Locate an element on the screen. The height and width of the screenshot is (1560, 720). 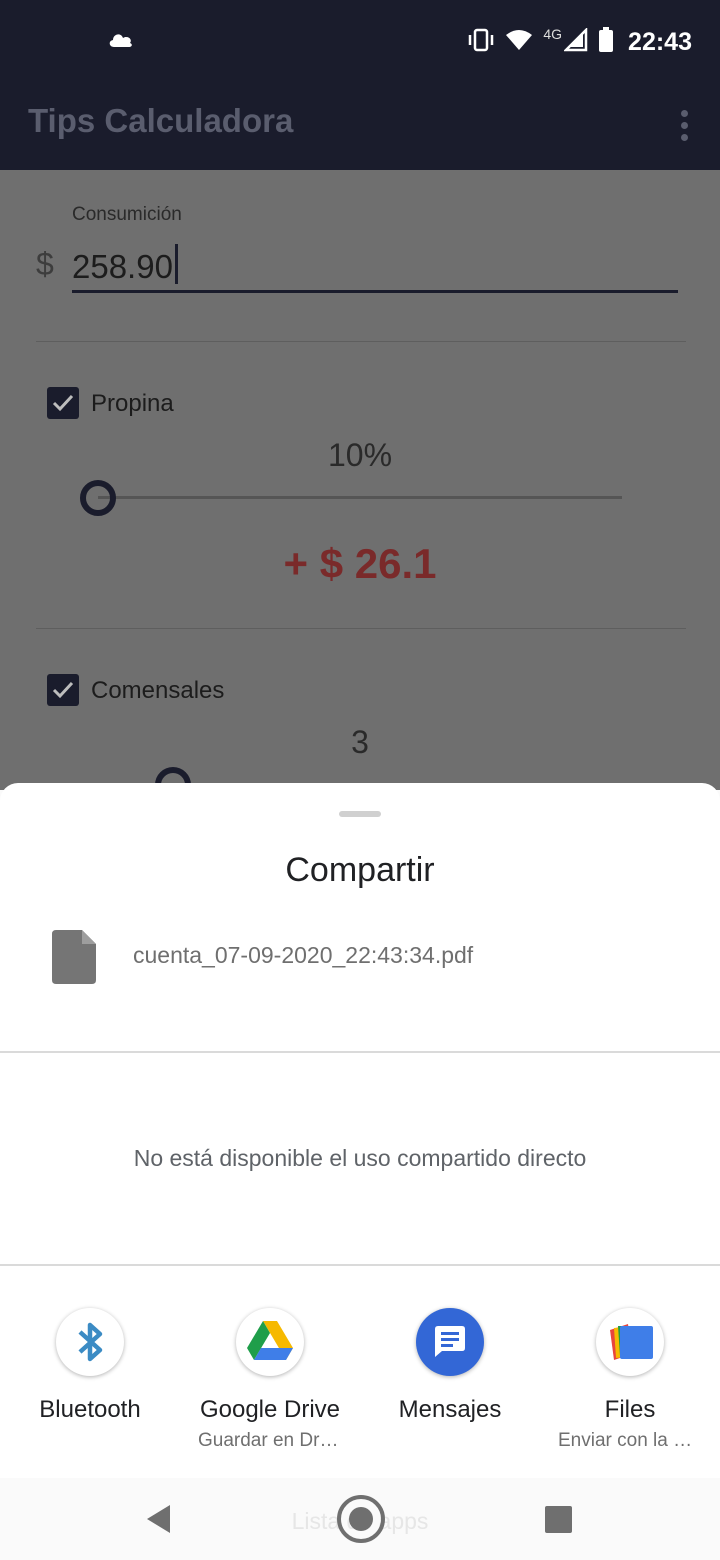
bluetooth-icon is located at coordinates (90, 1342).